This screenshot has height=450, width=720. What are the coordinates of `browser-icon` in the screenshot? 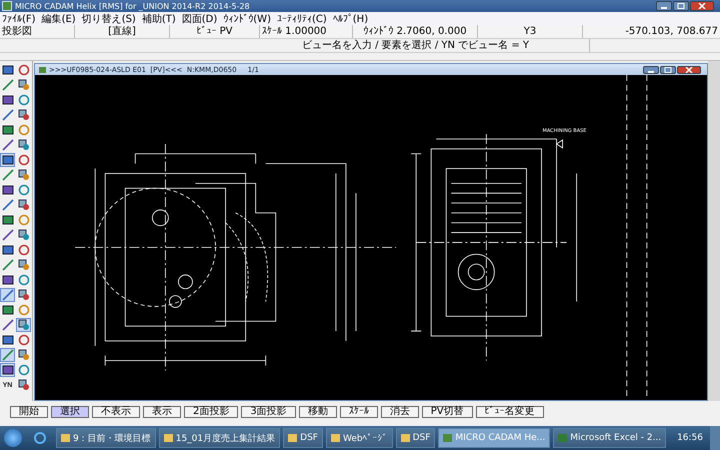 It's located at (40, 438).